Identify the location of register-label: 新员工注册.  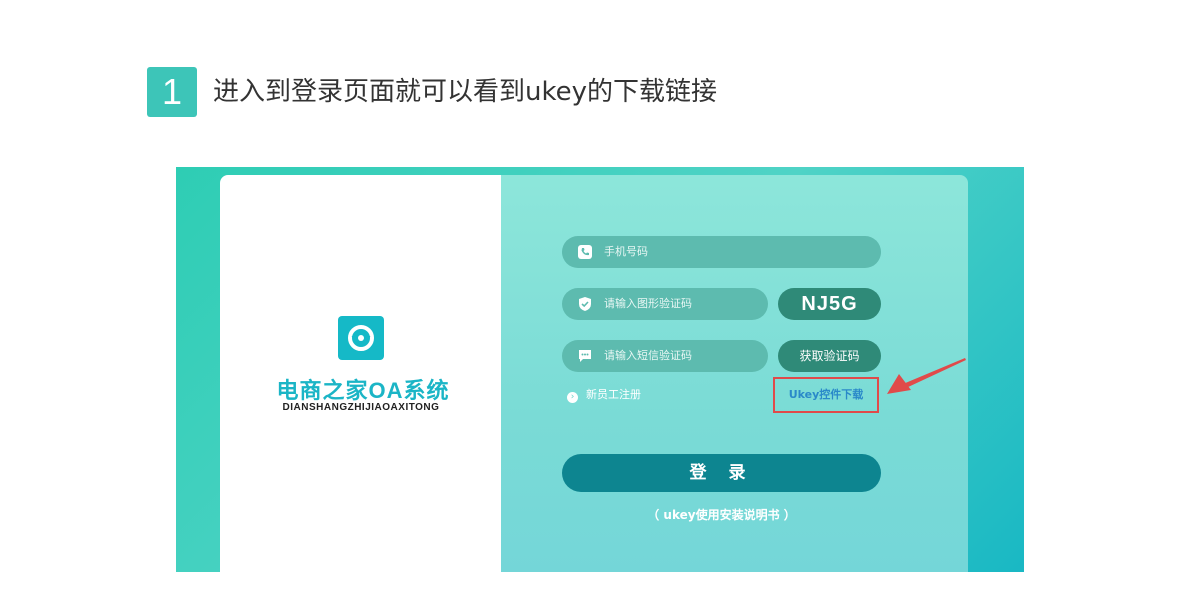
(613, 394).